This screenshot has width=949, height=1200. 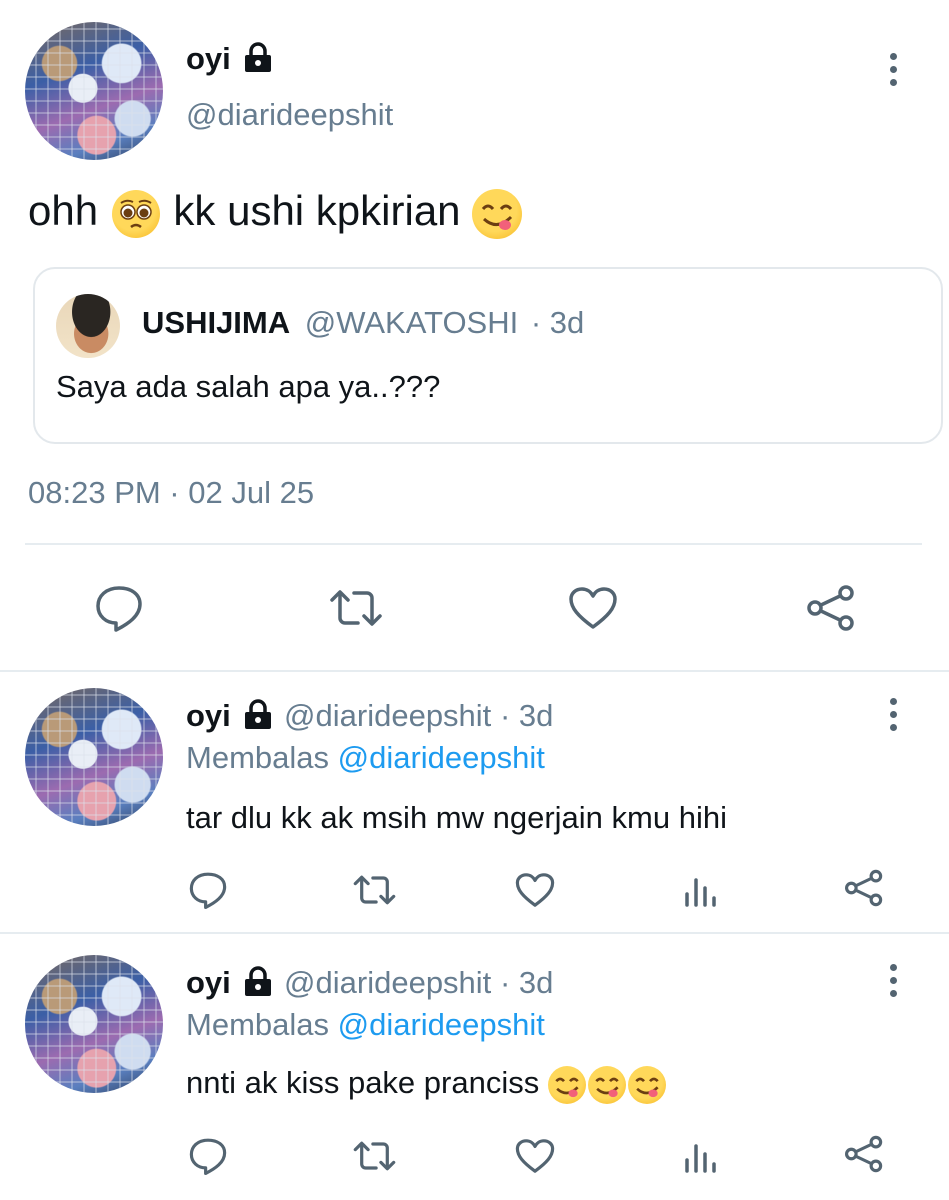 I want to click on tweet-text: tar dlu kk ak msih mw ngerjain kmu hihi, so click(x=456, y=817).